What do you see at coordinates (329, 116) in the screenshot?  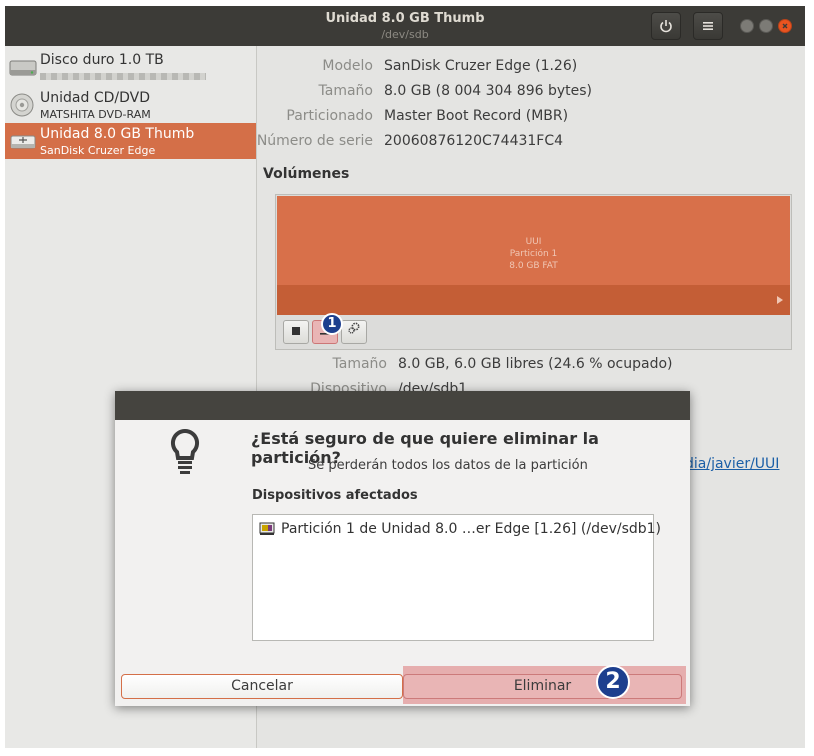 I see `partitioning-label: Particionado` at bounding box center [329, 116].